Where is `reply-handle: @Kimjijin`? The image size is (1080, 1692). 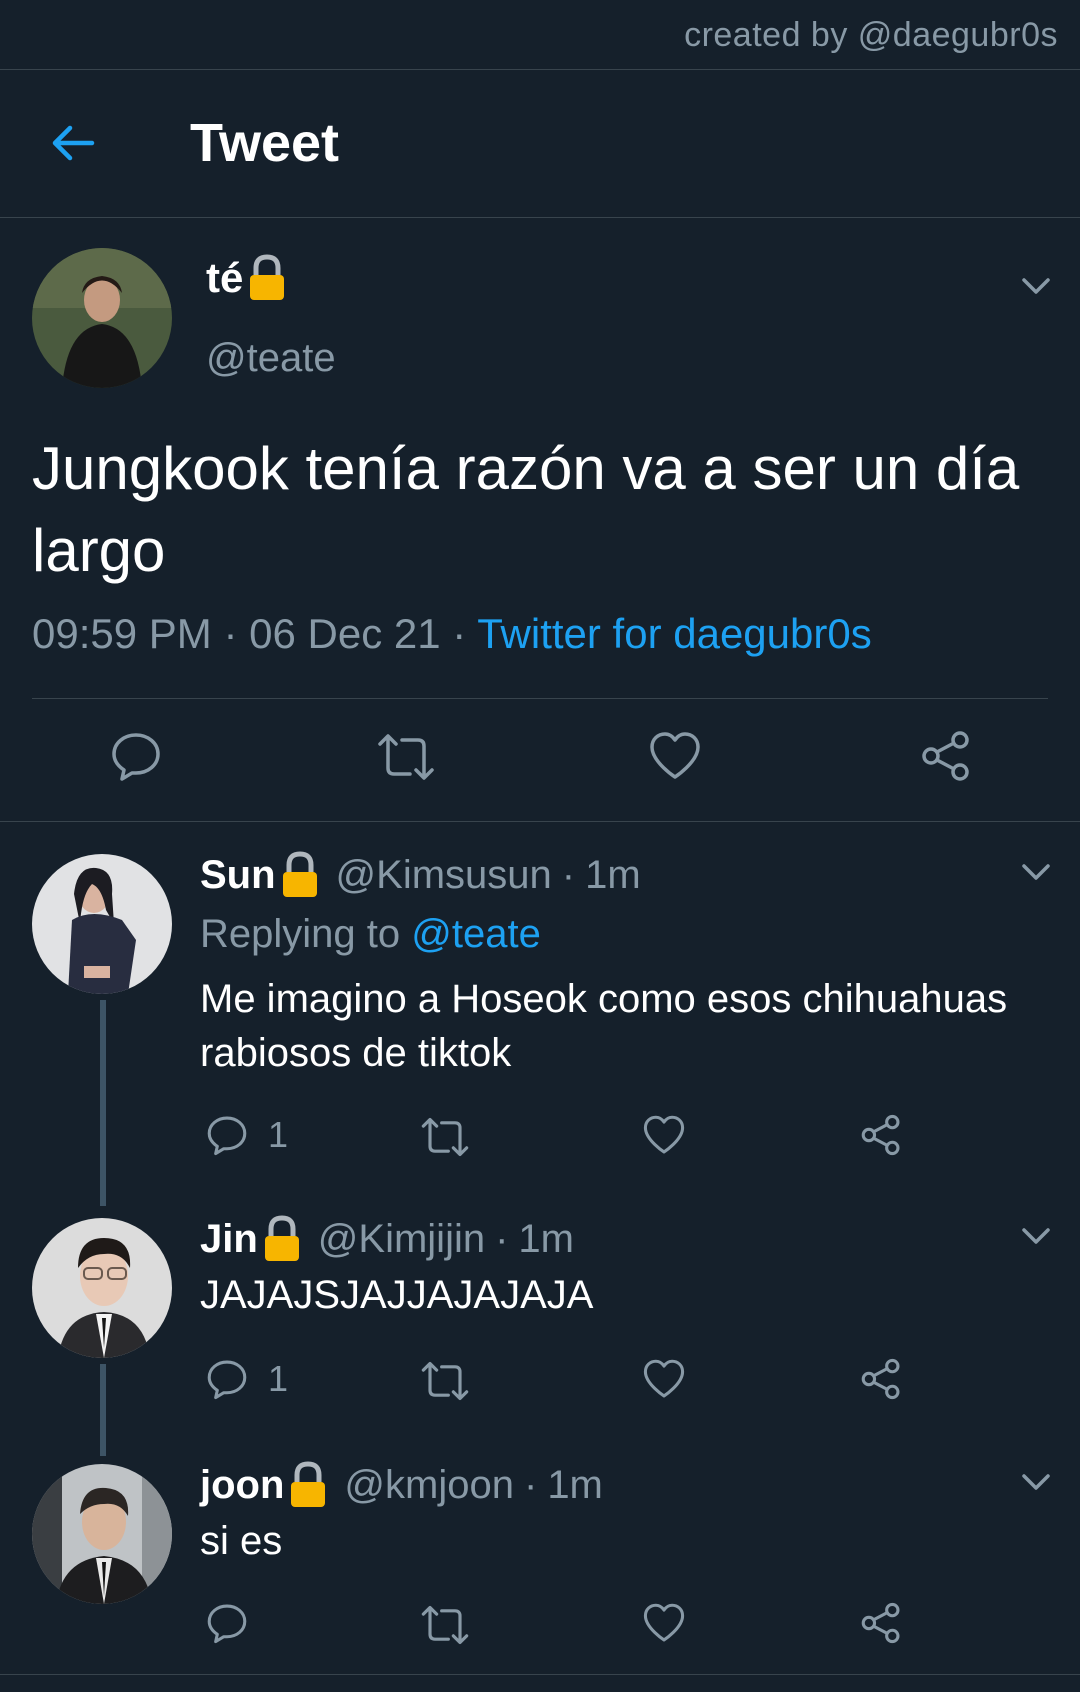 reply-handle: @Kimjijin is located at coordinates (401, 1239).